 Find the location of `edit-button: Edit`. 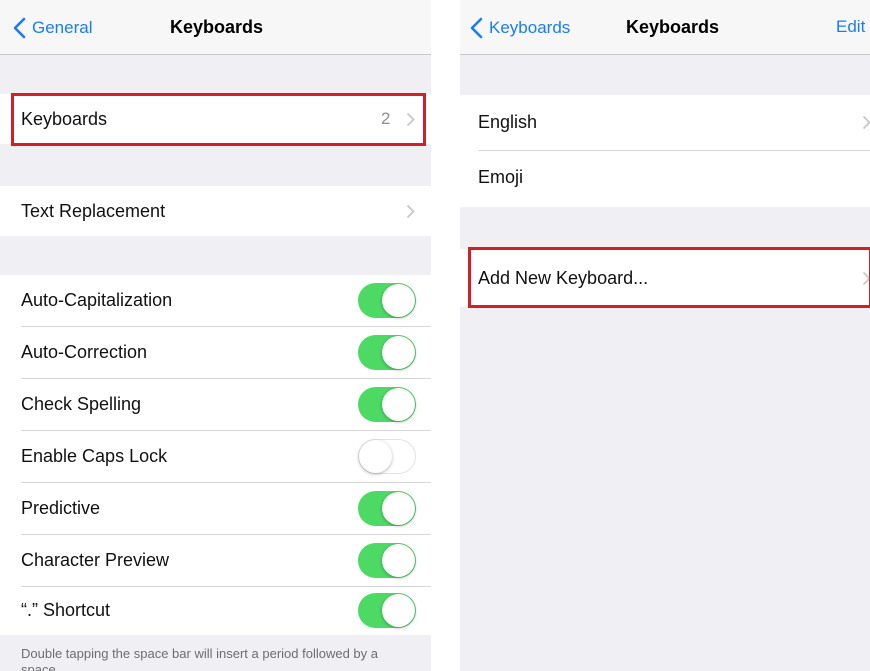

edit-button: Edit is located at coordinates (850, 27).